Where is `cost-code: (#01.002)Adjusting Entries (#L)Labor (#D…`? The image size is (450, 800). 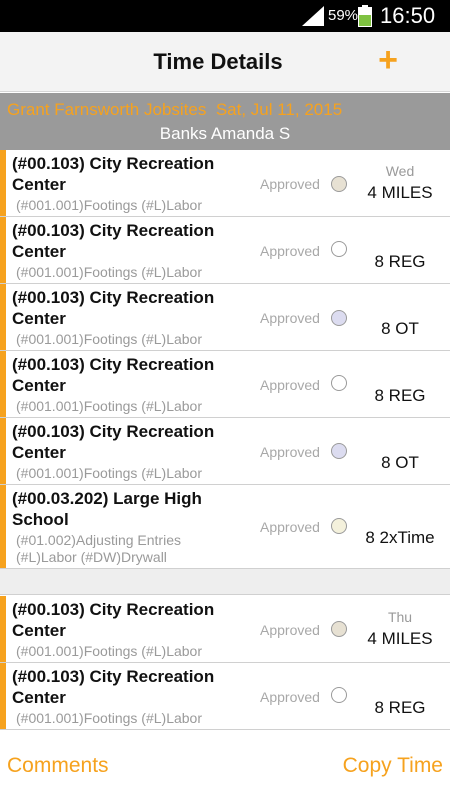
cost-code: (#01.002)Adjusting Entries (#L)Labor (#D… is located at coordinates (98, 548).